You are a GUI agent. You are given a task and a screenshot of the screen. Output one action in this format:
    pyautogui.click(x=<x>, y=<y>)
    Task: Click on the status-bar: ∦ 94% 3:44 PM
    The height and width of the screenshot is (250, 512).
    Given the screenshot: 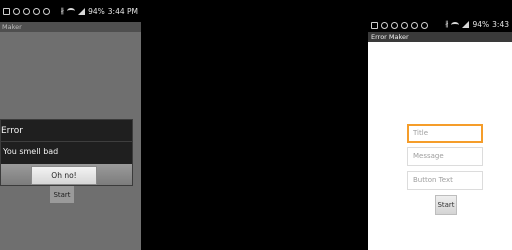 What is the action you would take?
    pyautogui.click(x=70, y=11)
    